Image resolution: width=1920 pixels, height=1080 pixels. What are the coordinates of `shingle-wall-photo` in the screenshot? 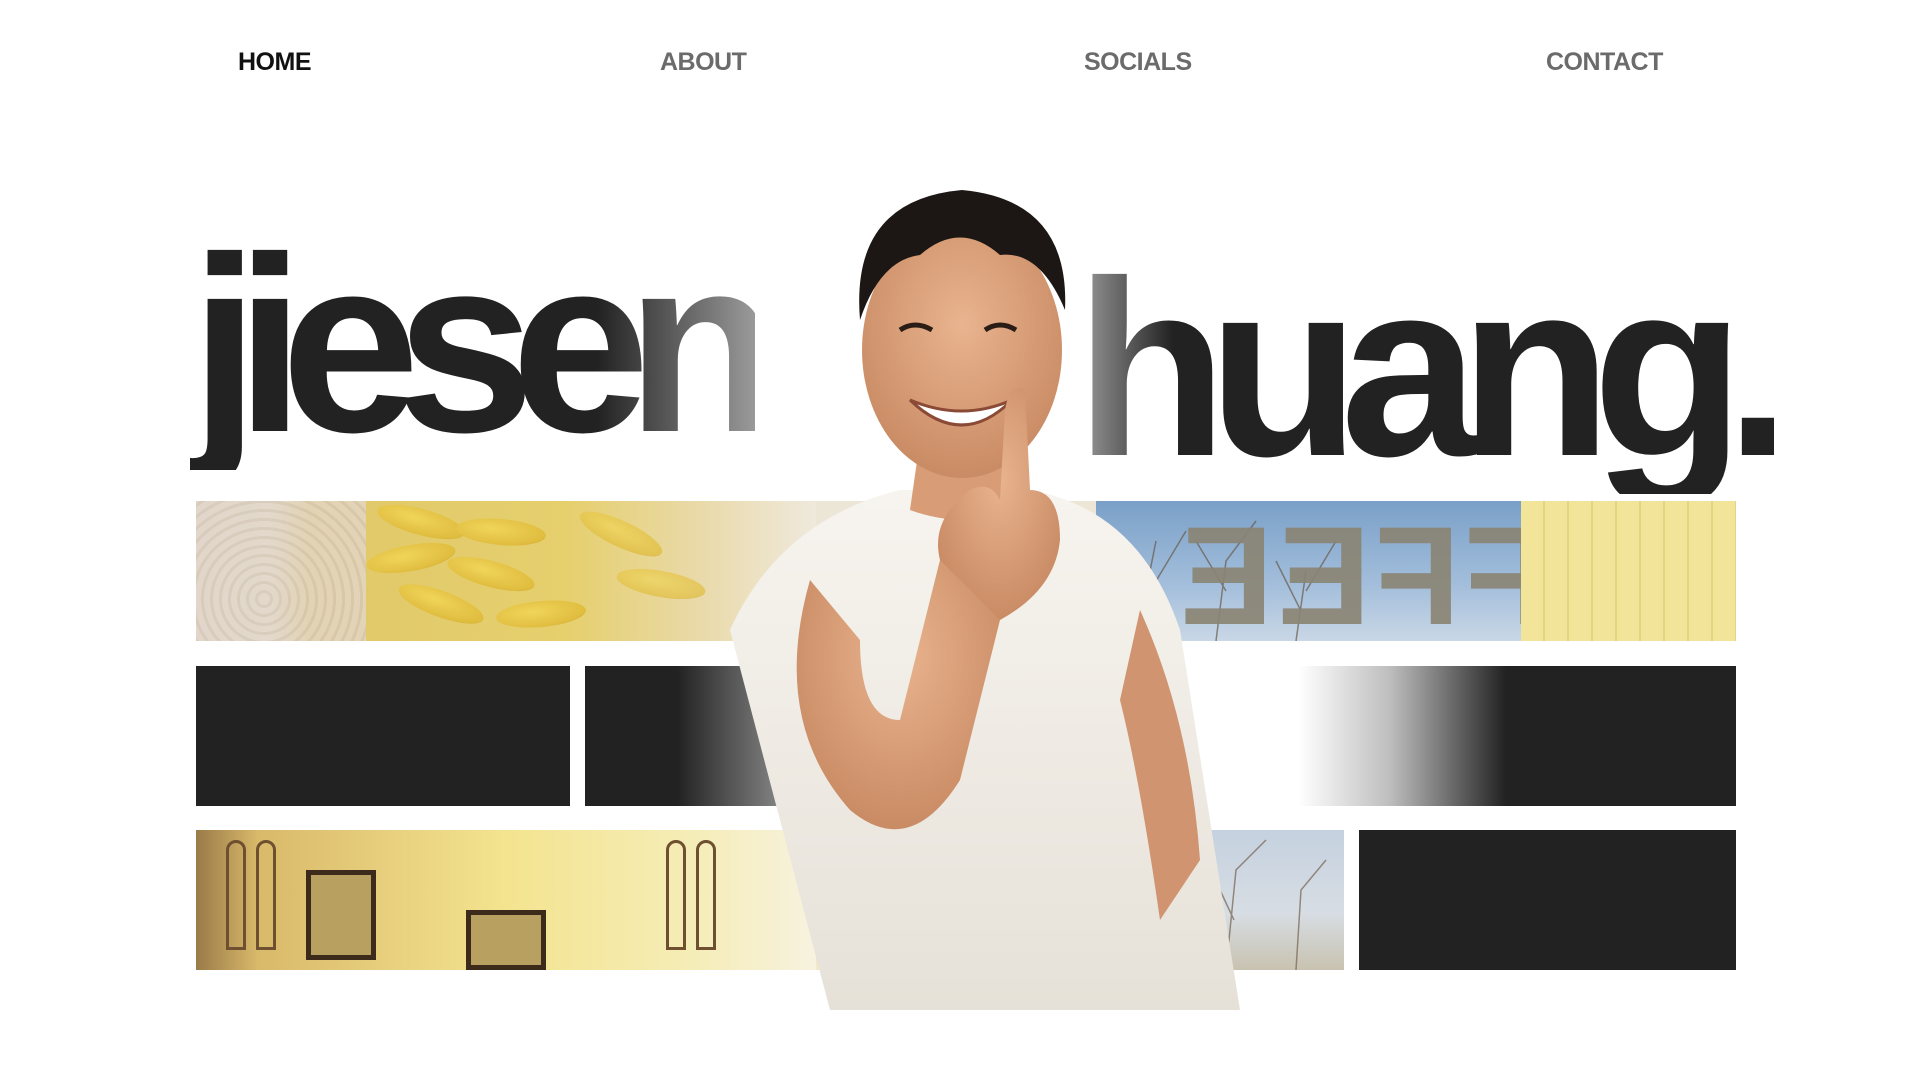 It's located at (1628, 571).